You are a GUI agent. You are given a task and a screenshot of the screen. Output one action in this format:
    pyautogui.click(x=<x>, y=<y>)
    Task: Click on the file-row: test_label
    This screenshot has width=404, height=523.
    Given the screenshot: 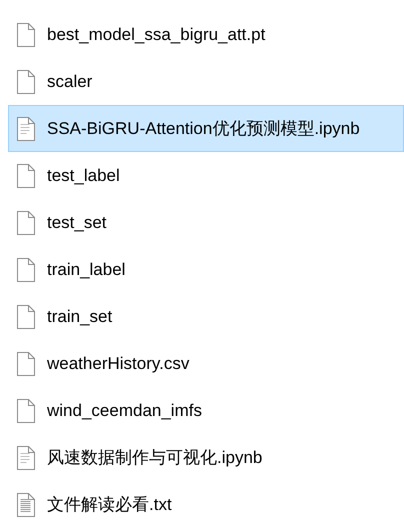 What is the action you would take?
    pyautogui.click(x=206, y=175)
    